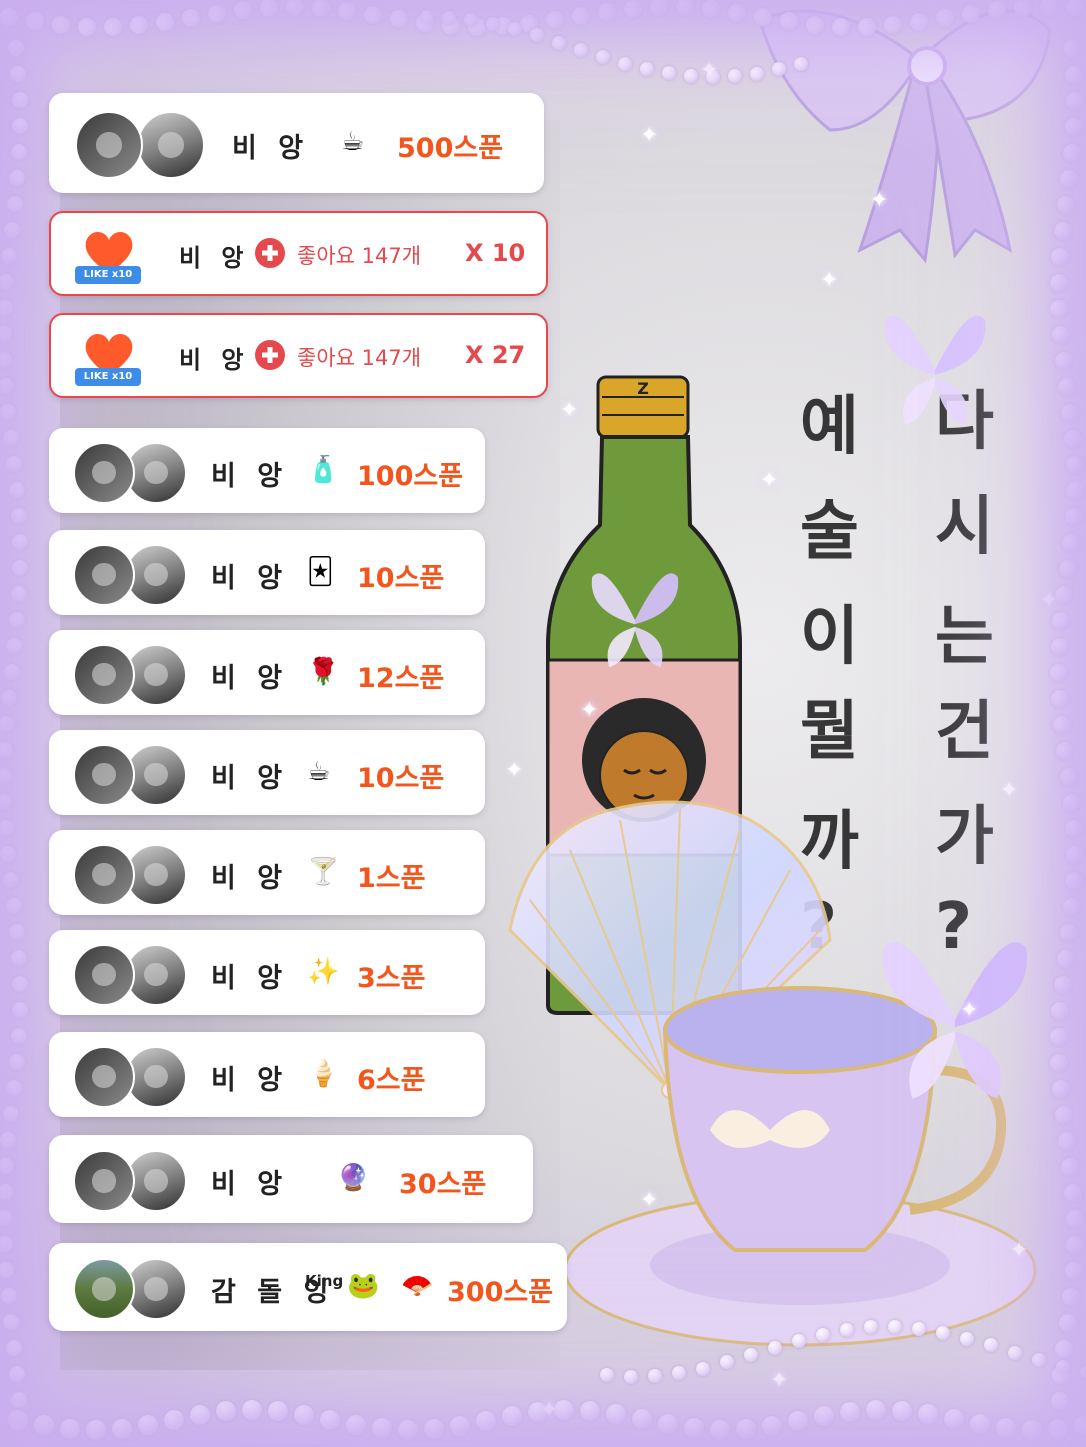 The width and height of the screenshot is (1086, 1447). I want to click on gift-amount: 12스푼, so click(401, 678).